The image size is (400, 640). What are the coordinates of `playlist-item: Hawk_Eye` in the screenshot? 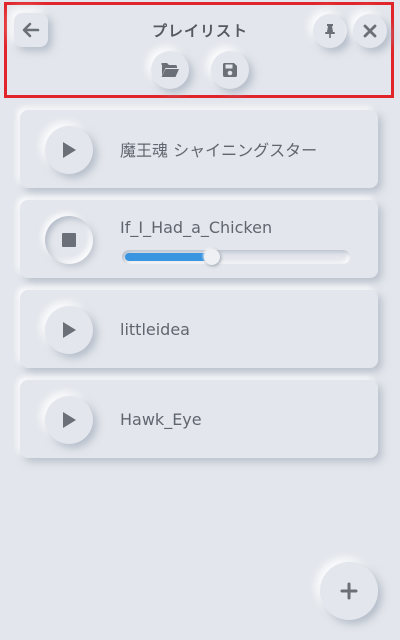 It's located at (199, 419).